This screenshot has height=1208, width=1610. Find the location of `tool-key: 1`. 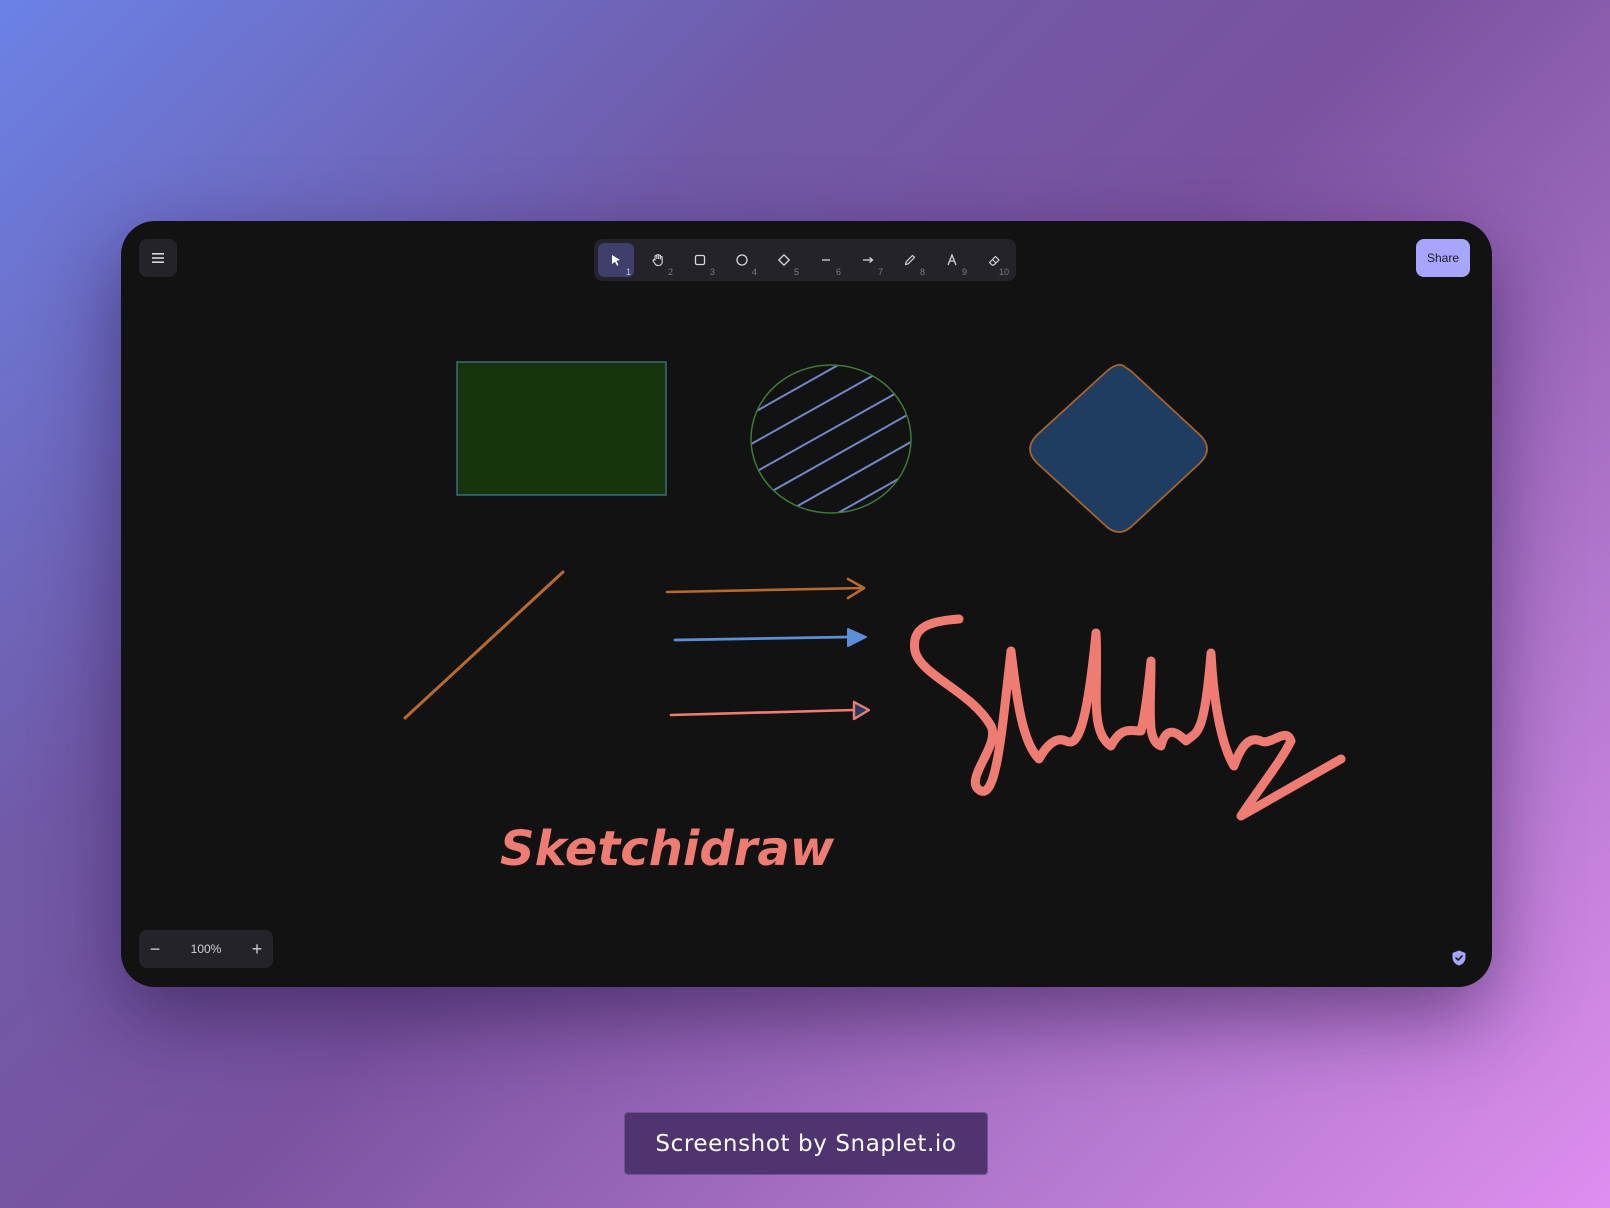

tool-key: 1 is located at coordinates (628, 272).